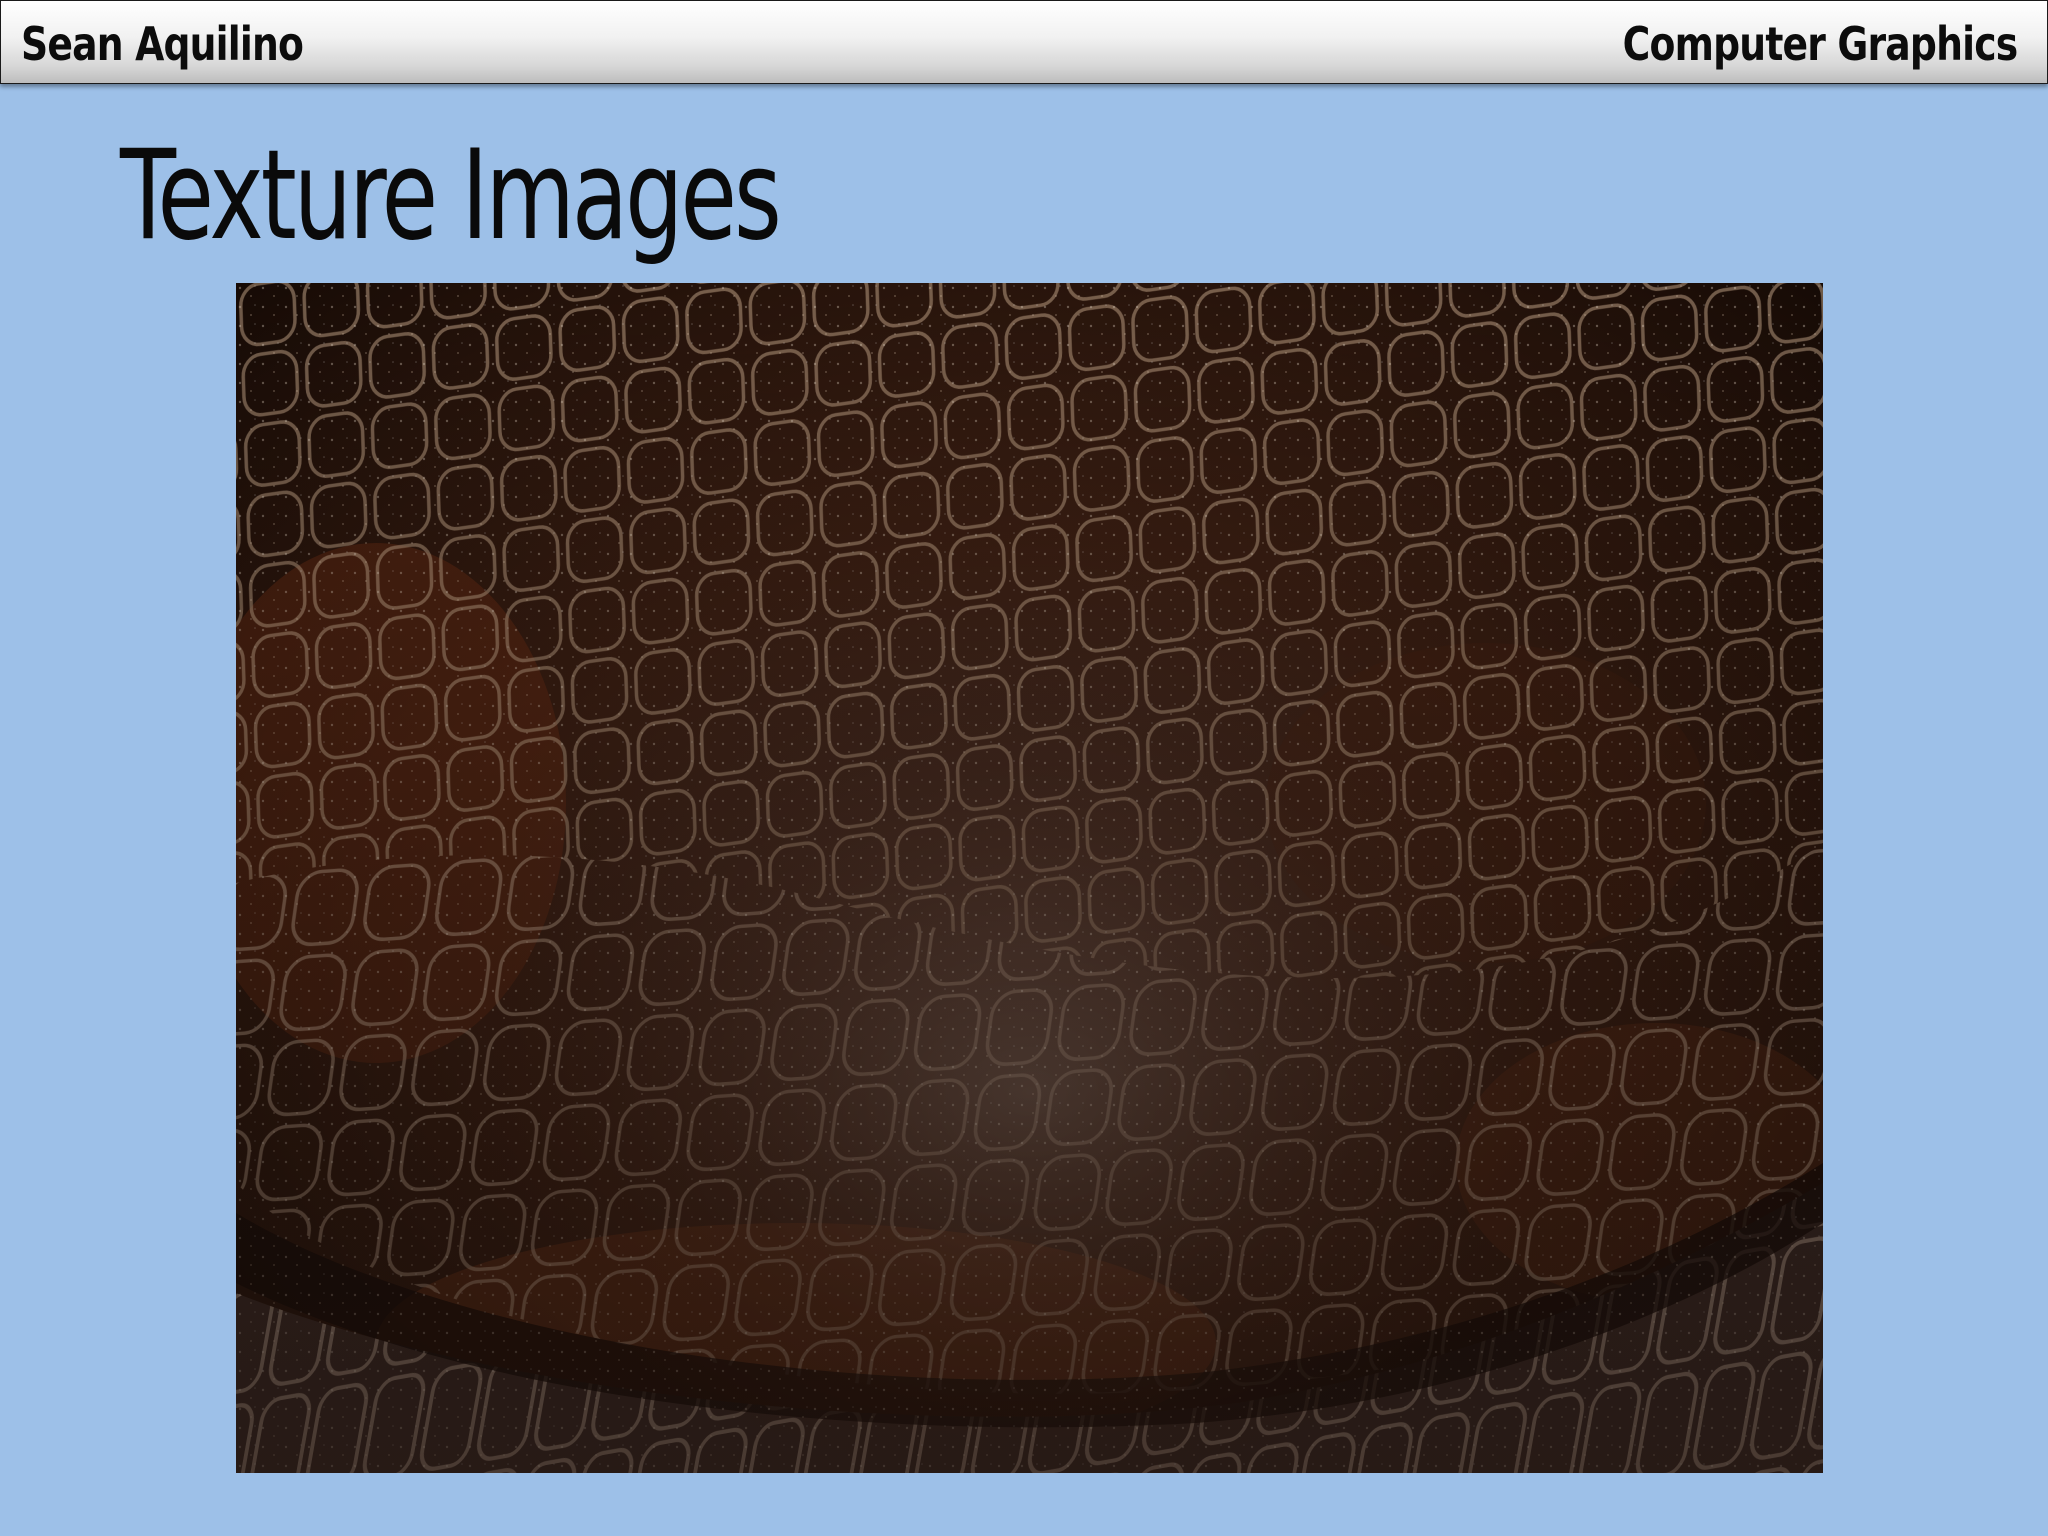 This screenshot has width=2048, height=1536. What do you see at coordinates (451, 196) in the screenshot?
I see `slide-title: Texture Images` at bounding box center [451, 196].